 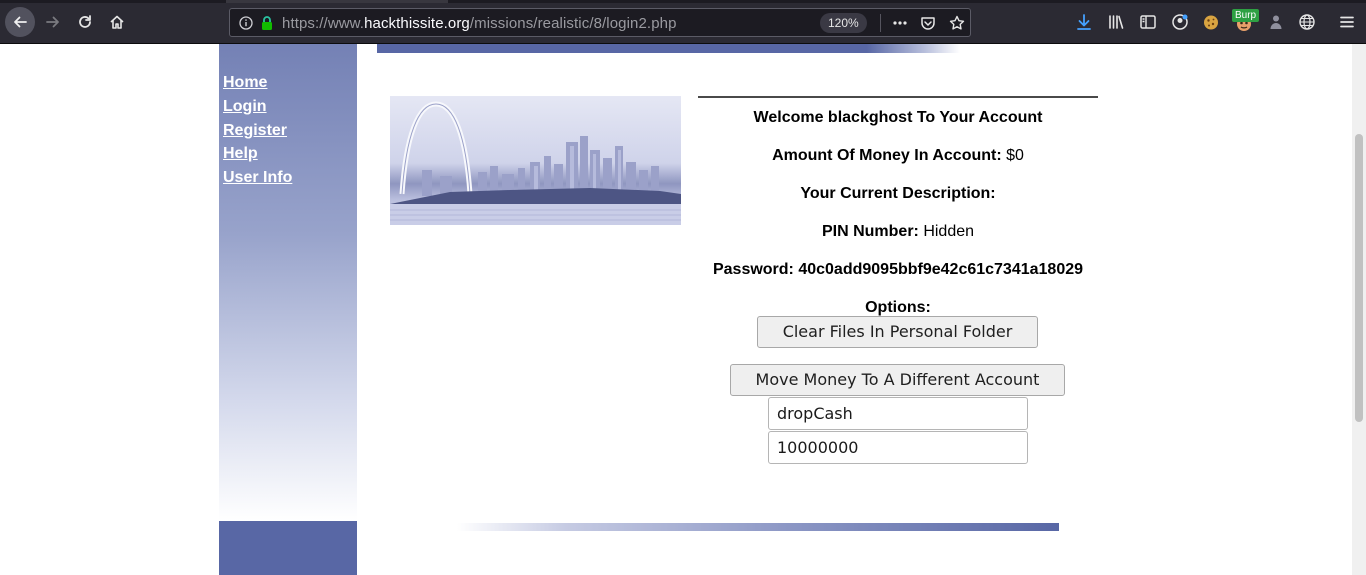 I want to click on account-icon, so click(x=1180, y=22).